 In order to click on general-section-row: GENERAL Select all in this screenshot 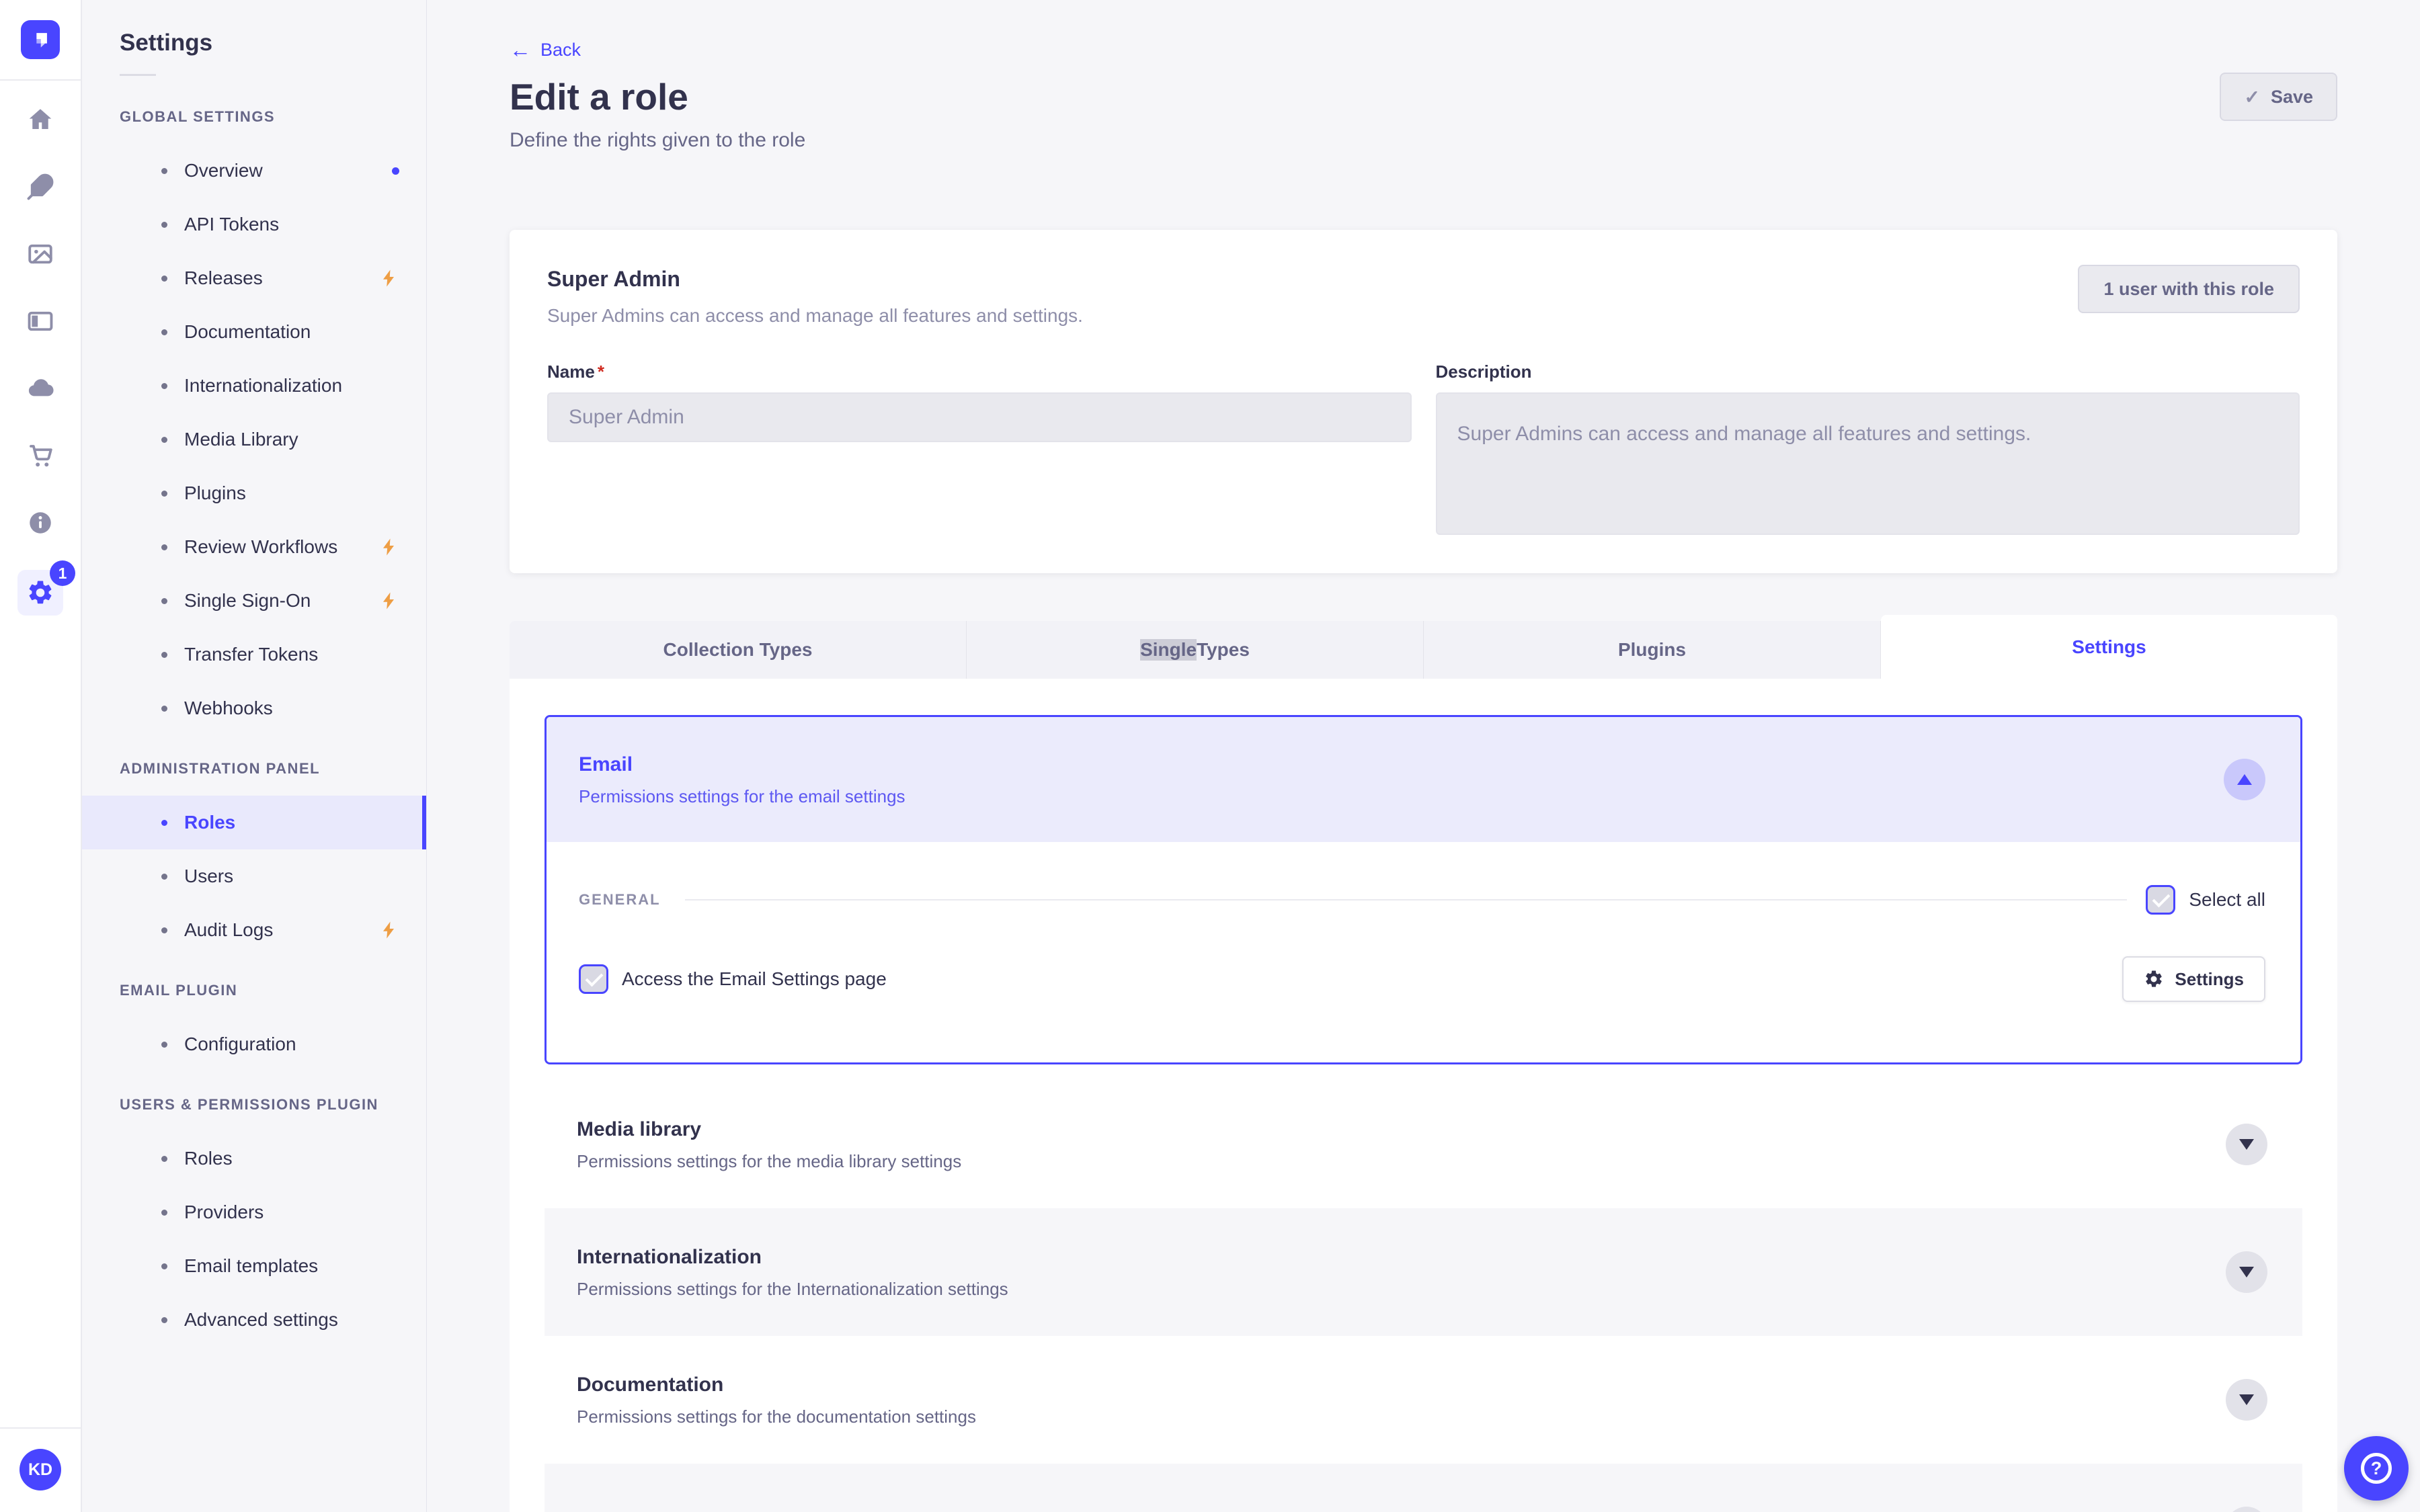, I will do `click(1422, 900)`.